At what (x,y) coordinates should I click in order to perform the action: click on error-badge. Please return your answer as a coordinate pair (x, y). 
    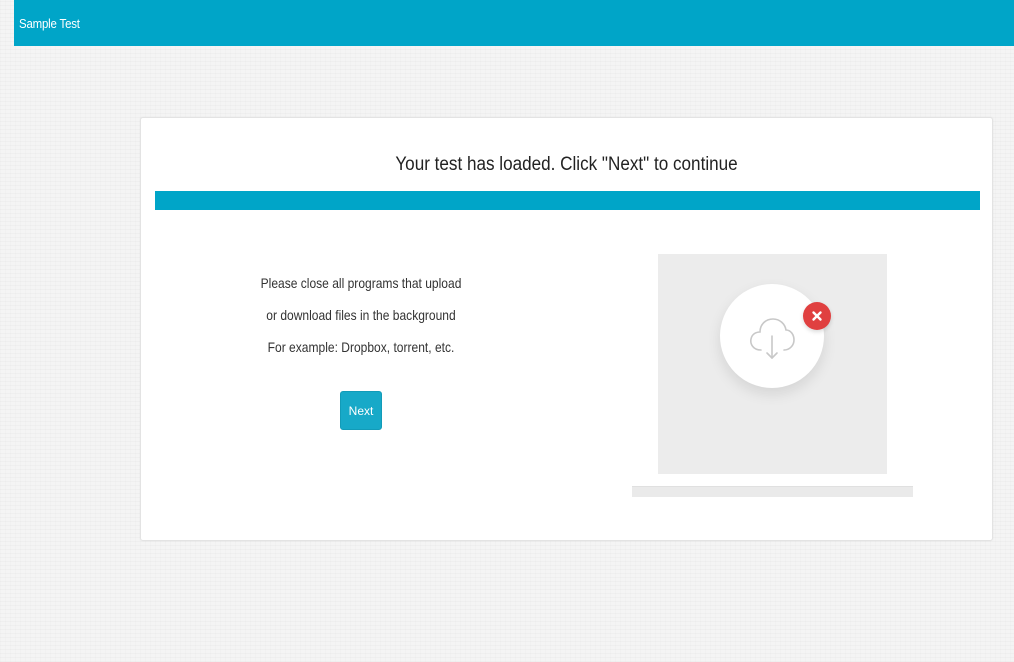
    Looking at the image, I should click on (817, 316).